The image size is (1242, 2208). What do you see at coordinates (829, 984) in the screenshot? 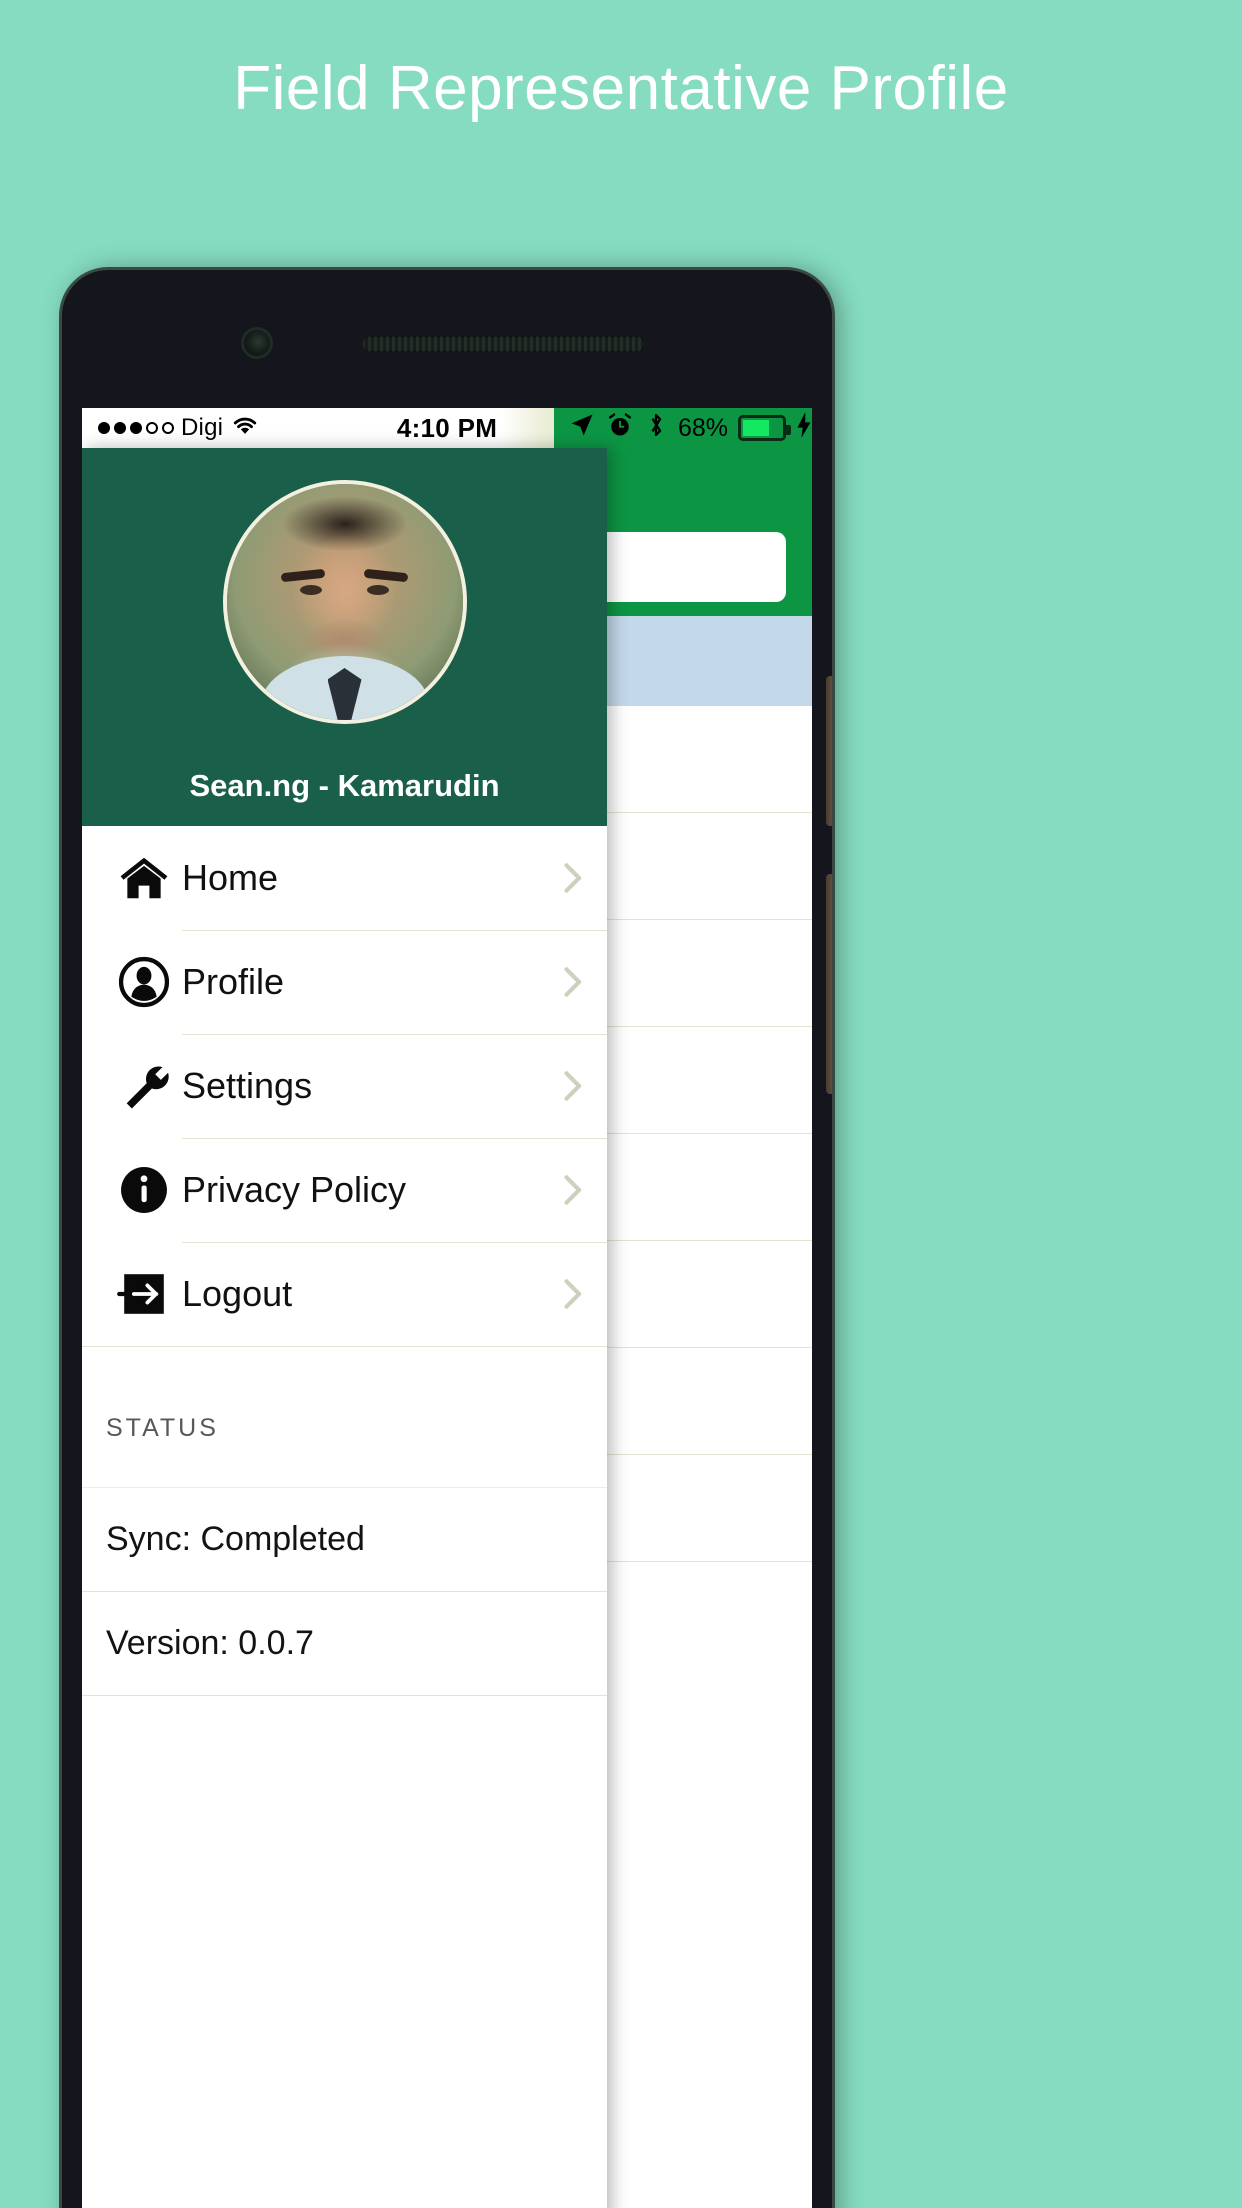
I see `power-button` at bounding box center [829, 984].